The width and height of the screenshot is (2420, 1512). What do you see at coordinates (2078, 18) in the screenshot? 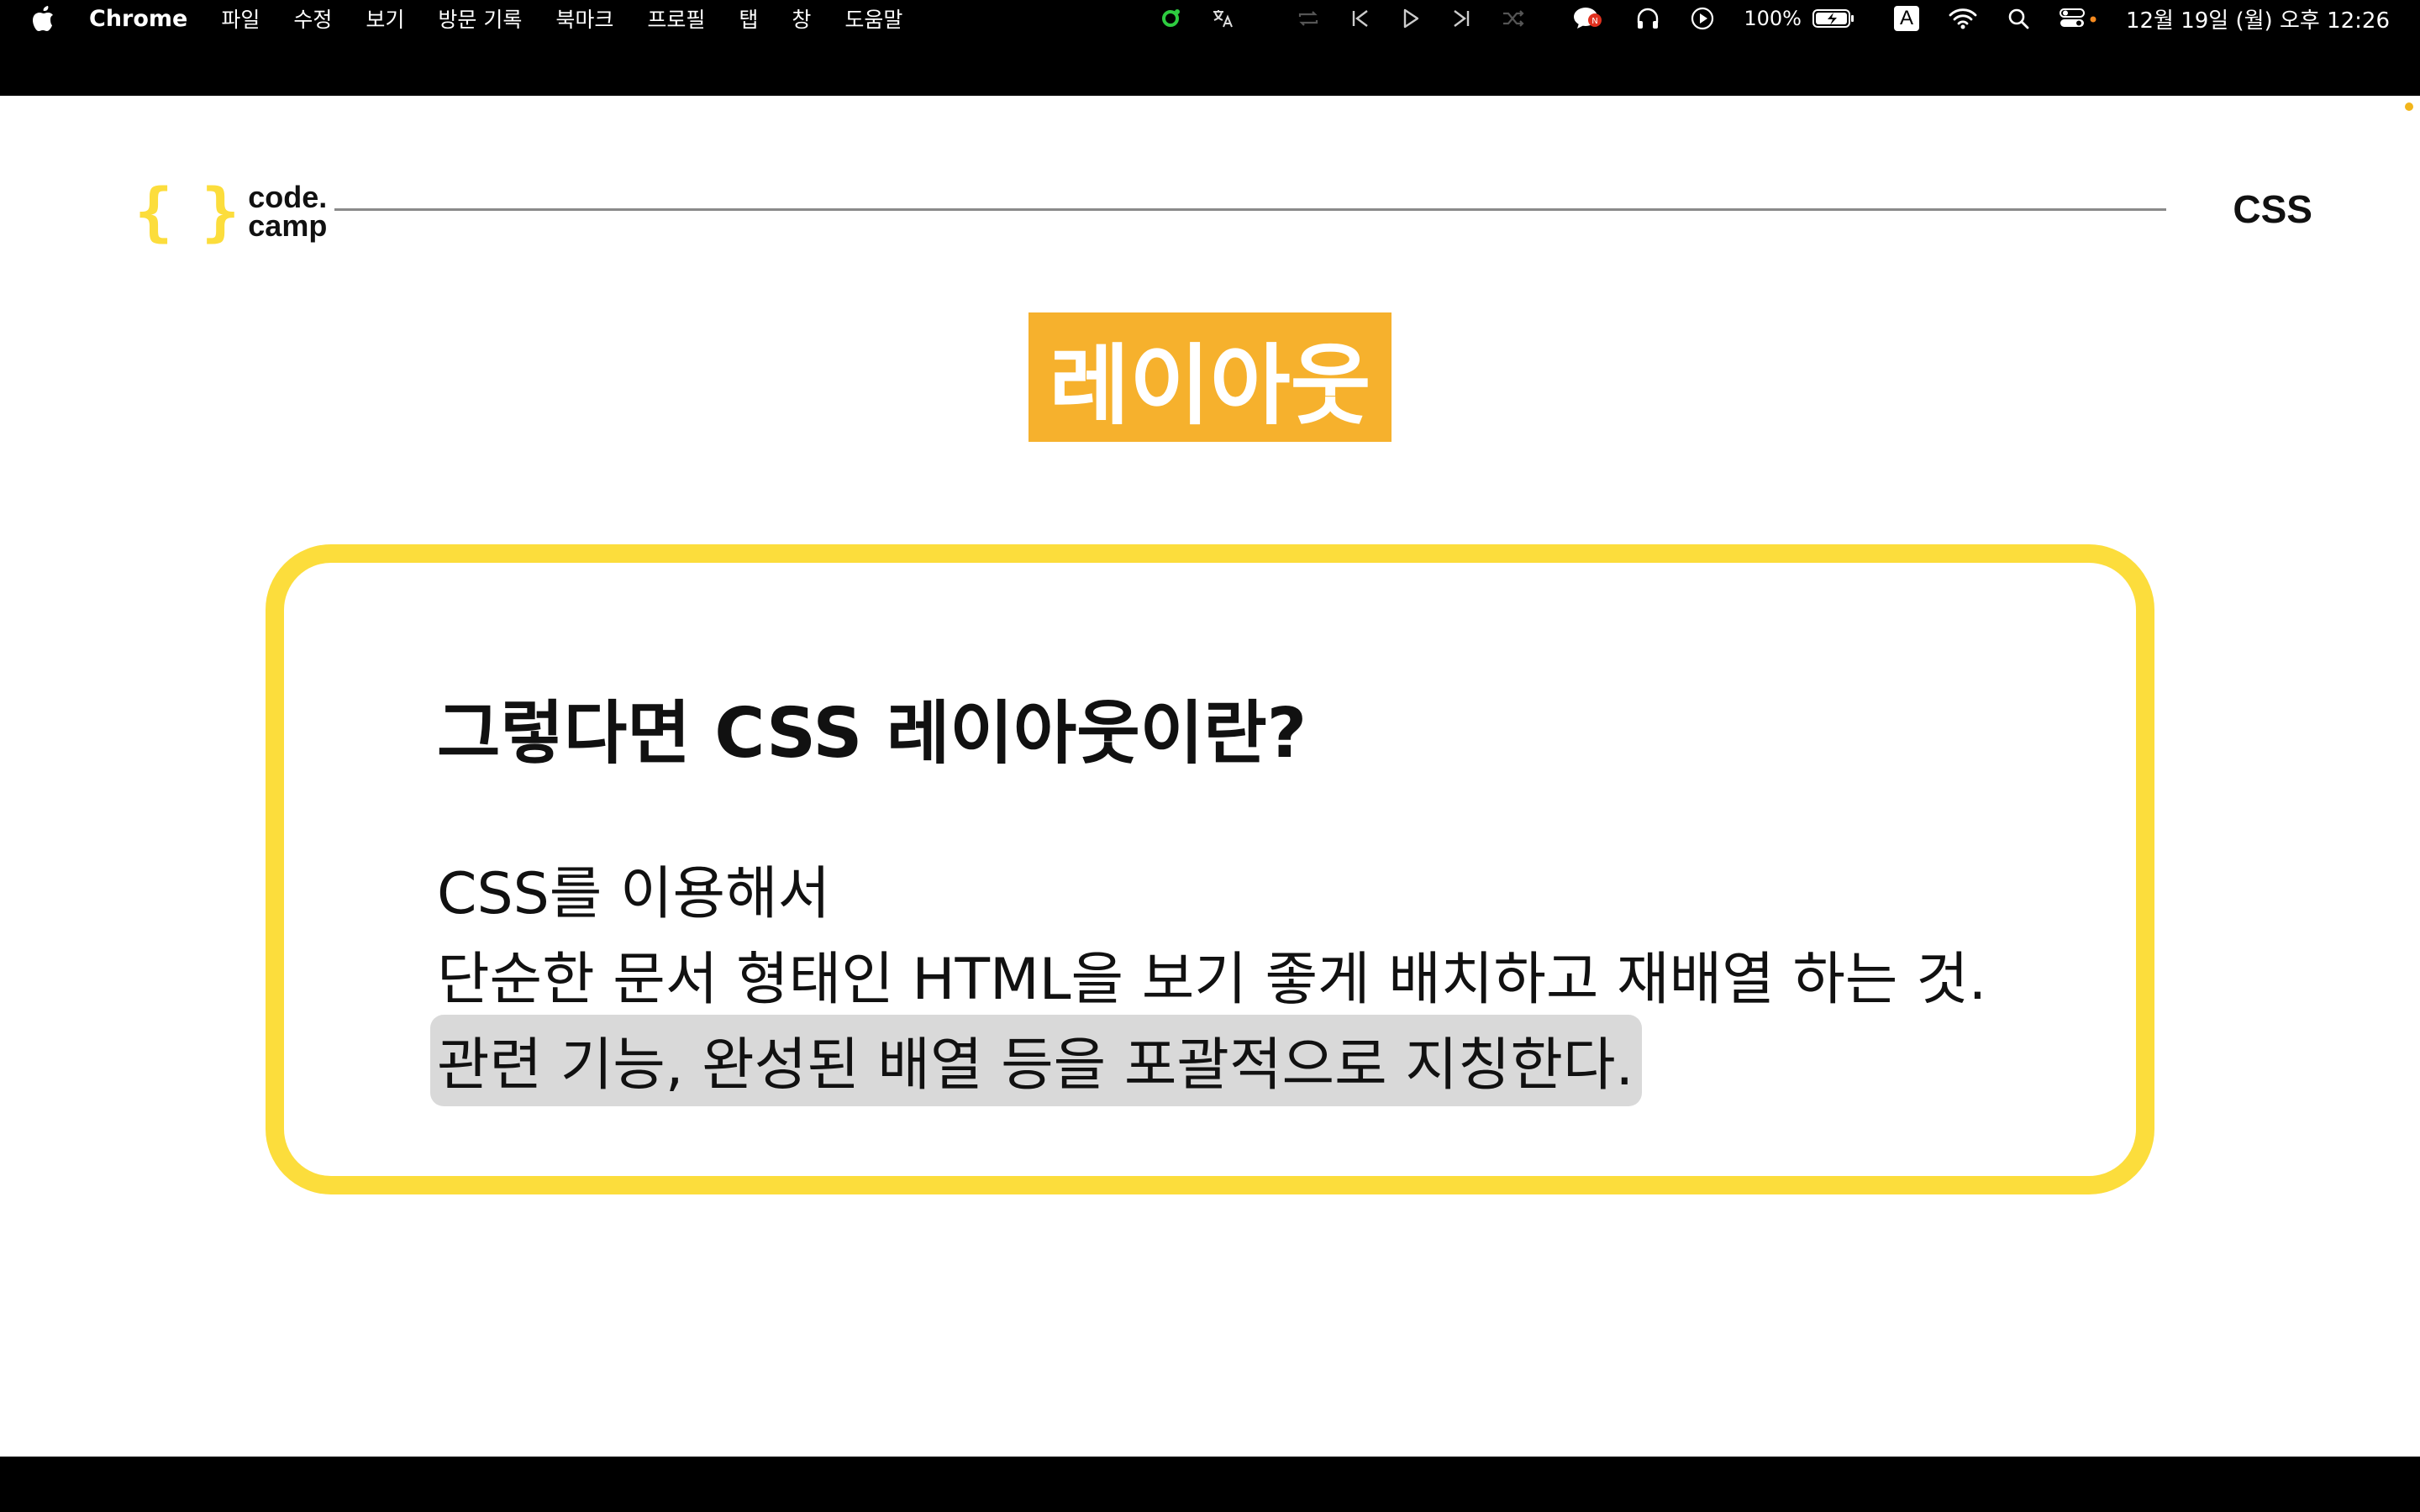
I see `control-center-icon` at bounding box center [2078, 18].